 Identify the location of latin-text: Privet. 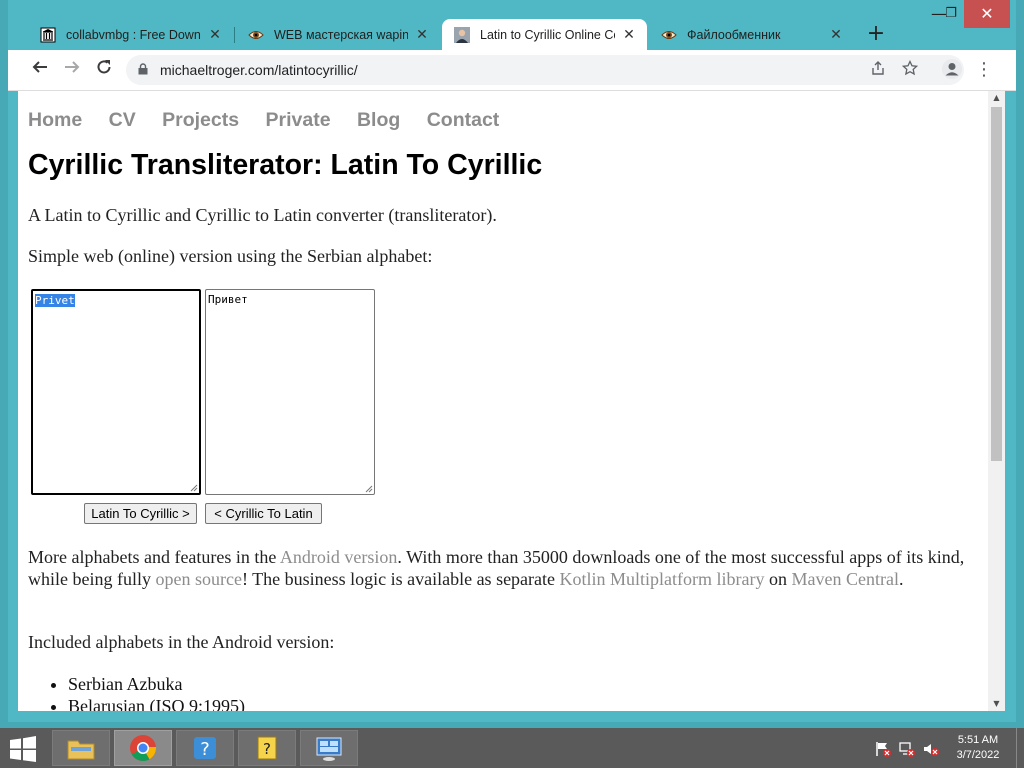
(55, 300).